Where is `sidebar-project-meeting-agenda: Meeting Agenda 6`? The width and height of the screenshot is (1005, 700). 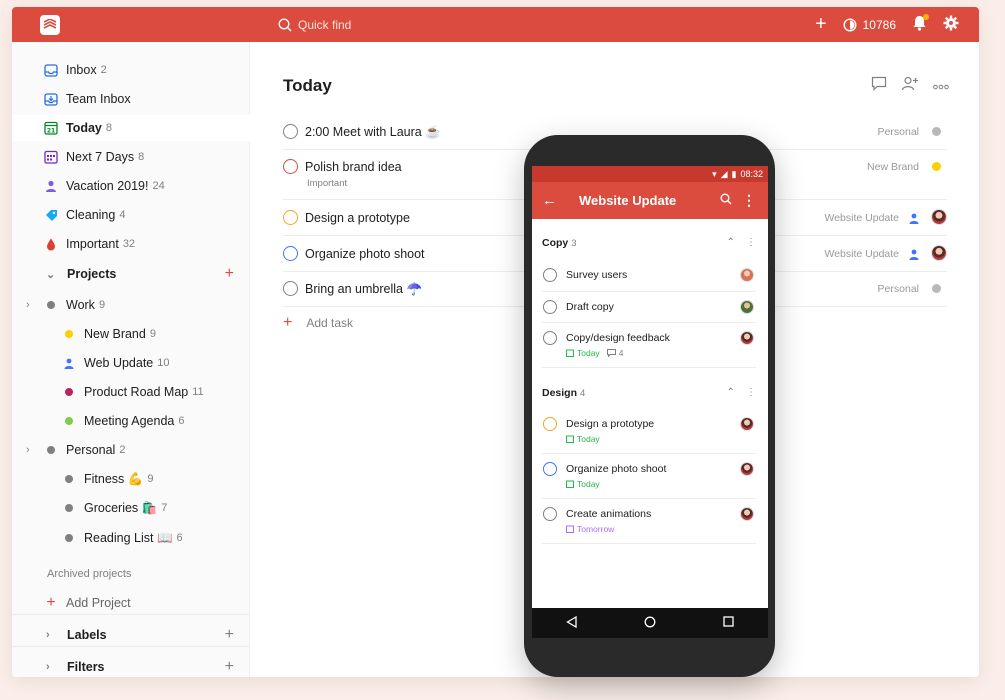
sidebar-project-meeting-agenda: Meeting Agenda 6 is located at coordinates (131, 421).